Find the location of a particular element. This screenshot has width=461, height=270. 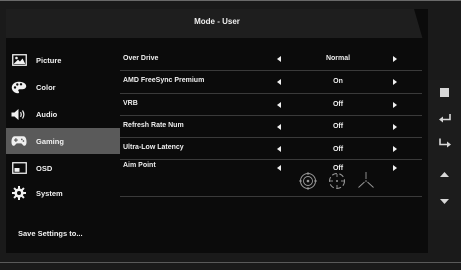

setting-row-over-drive: Over Drive Normal is located at coordinates (273, 60).